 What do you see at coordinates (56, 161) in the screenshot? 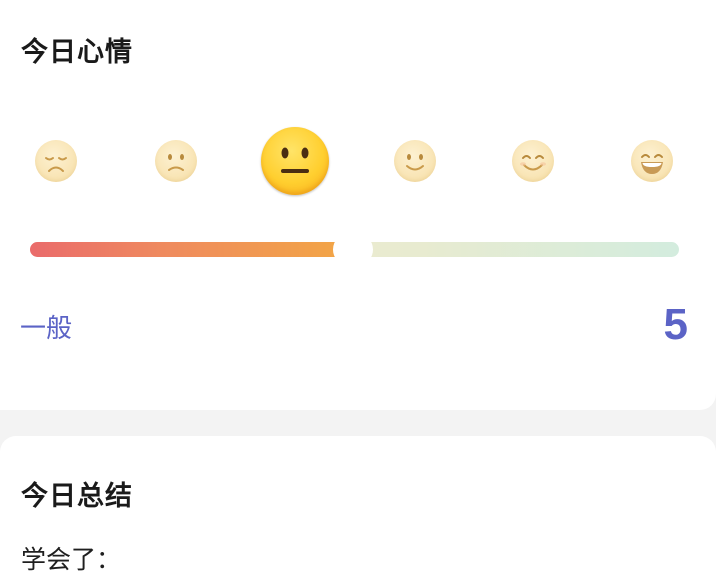
I see `sad-face-icon` at bounding box center [56, 161].